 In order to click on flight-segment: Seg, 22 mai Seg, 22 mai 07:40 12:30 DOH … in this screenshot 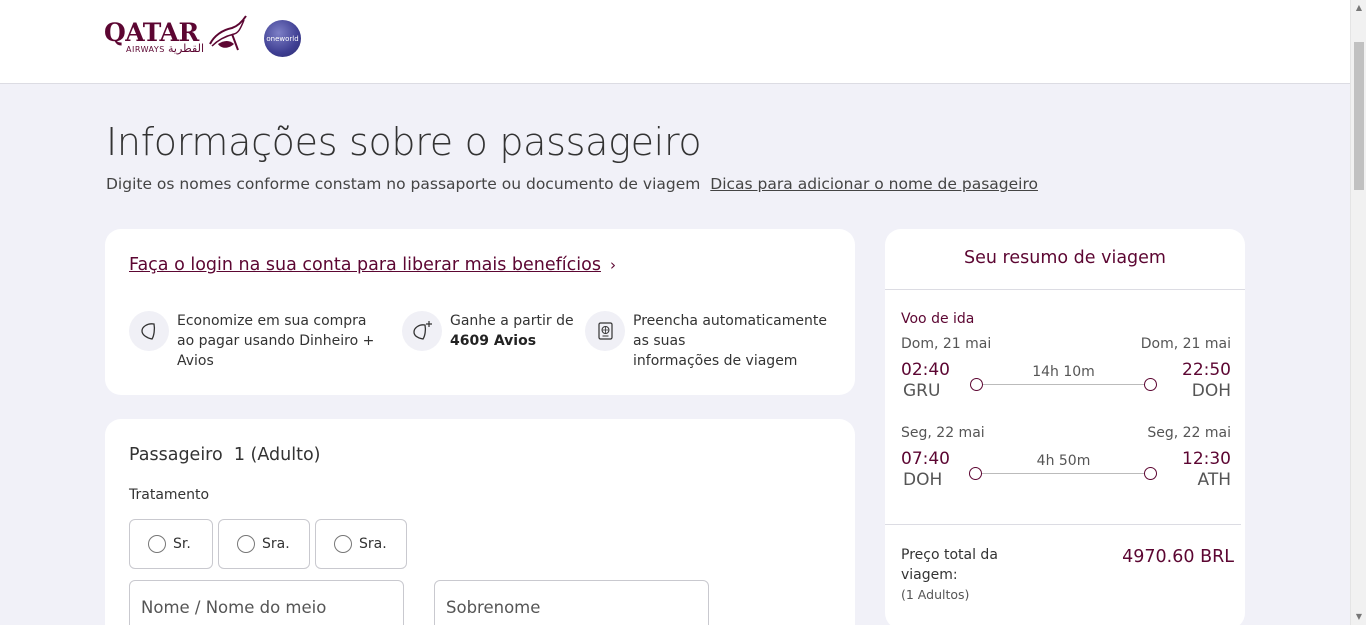, I will do `click(1066, 459)`.